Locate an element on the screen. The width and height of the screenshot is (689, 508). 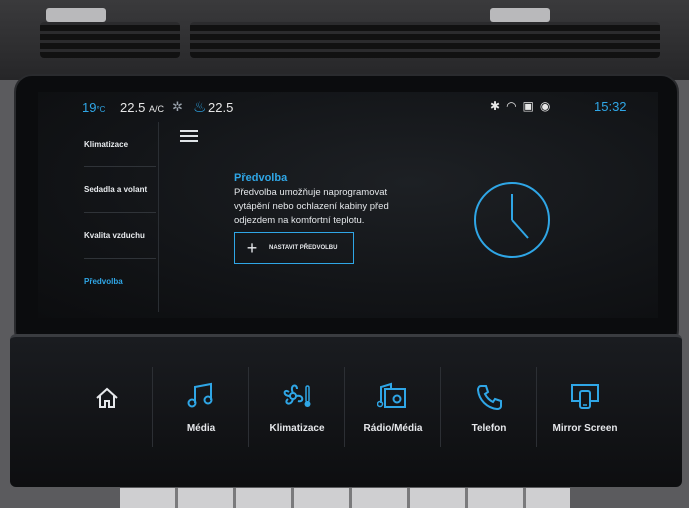
ac-label: A/C is located at coordinates (156, 109).